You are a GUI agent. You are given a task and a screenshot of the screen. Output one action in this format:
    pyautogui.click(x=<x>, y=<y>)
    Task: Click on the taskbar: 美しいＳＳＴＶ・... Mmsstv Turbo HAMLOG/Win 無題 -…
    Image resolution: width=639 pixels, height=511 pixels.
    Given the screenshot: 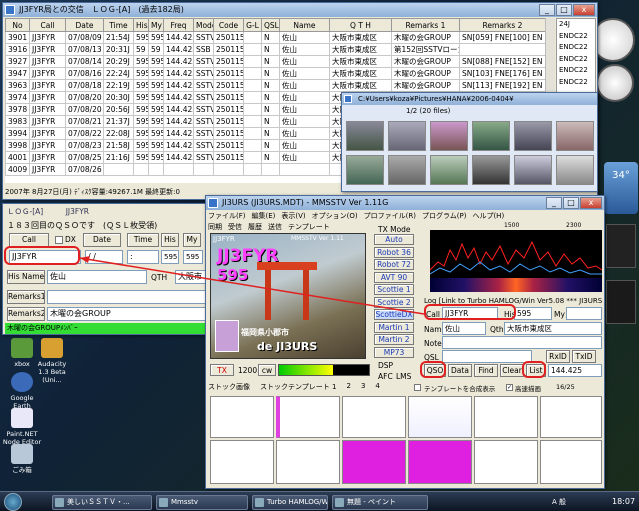 What is the action you would take?
    pyautogui.click(x=319, y=501)
    